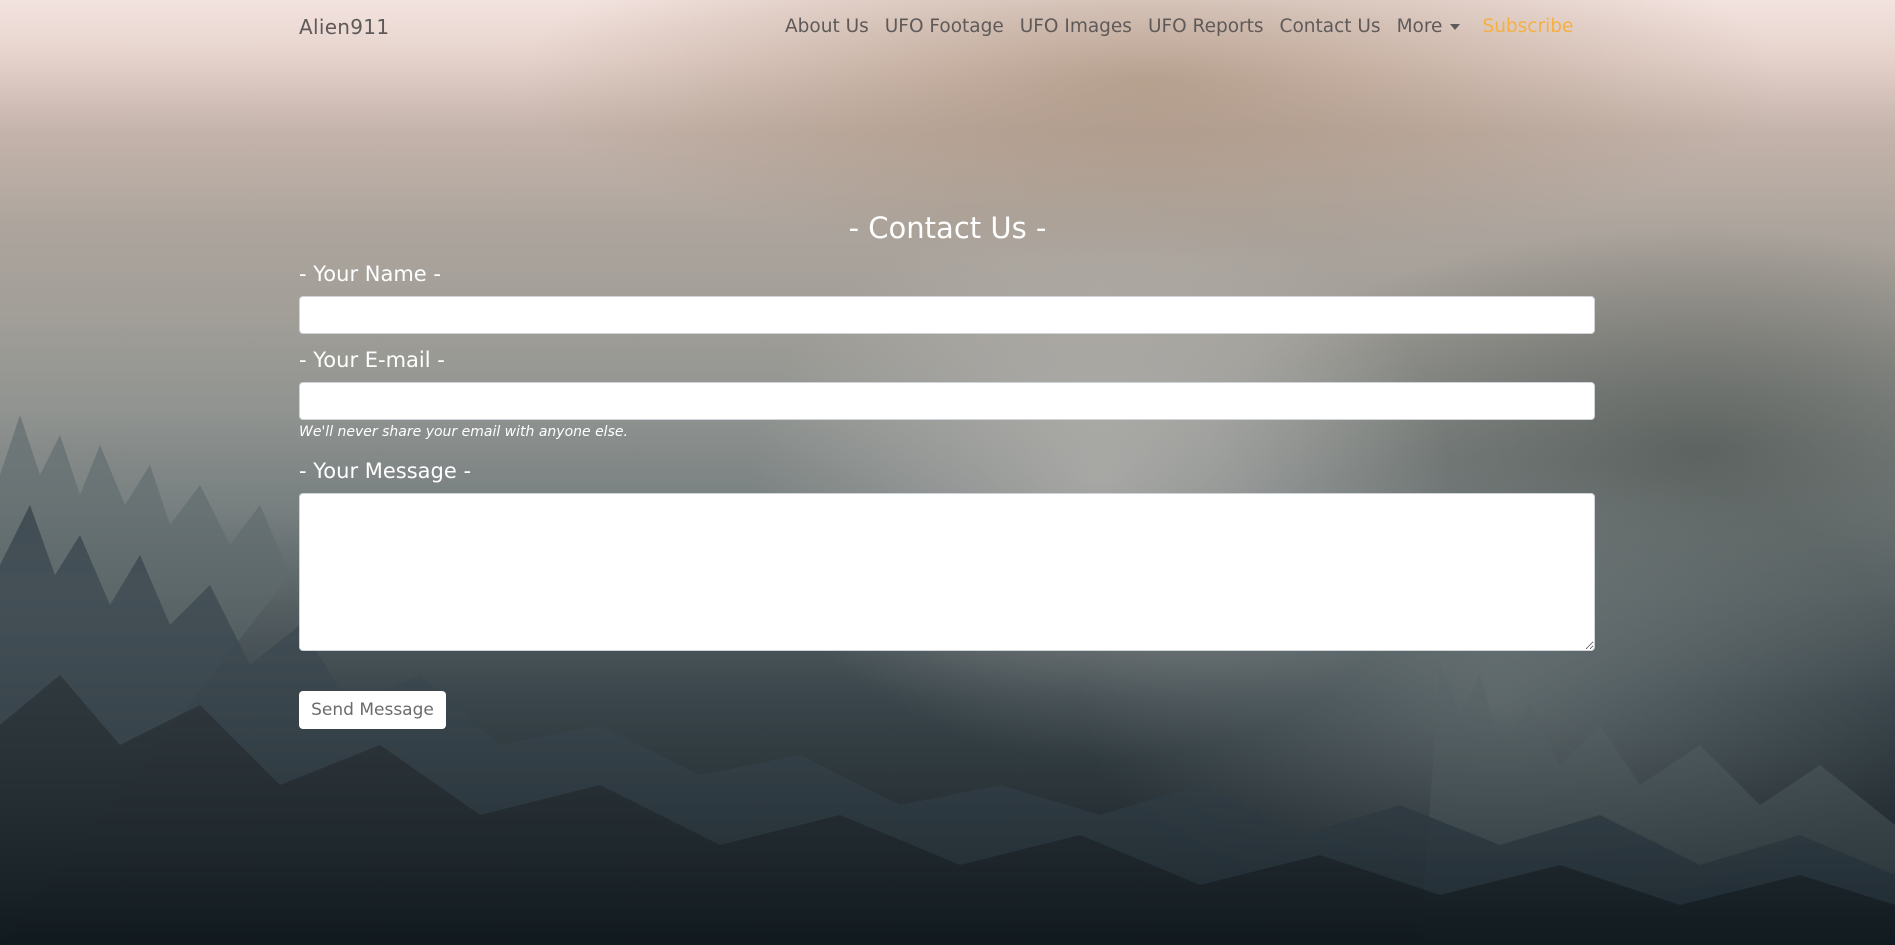  Describe the element at coordinates (1455, 26) in the screenshot. I see `caret-down-icon` at that location.